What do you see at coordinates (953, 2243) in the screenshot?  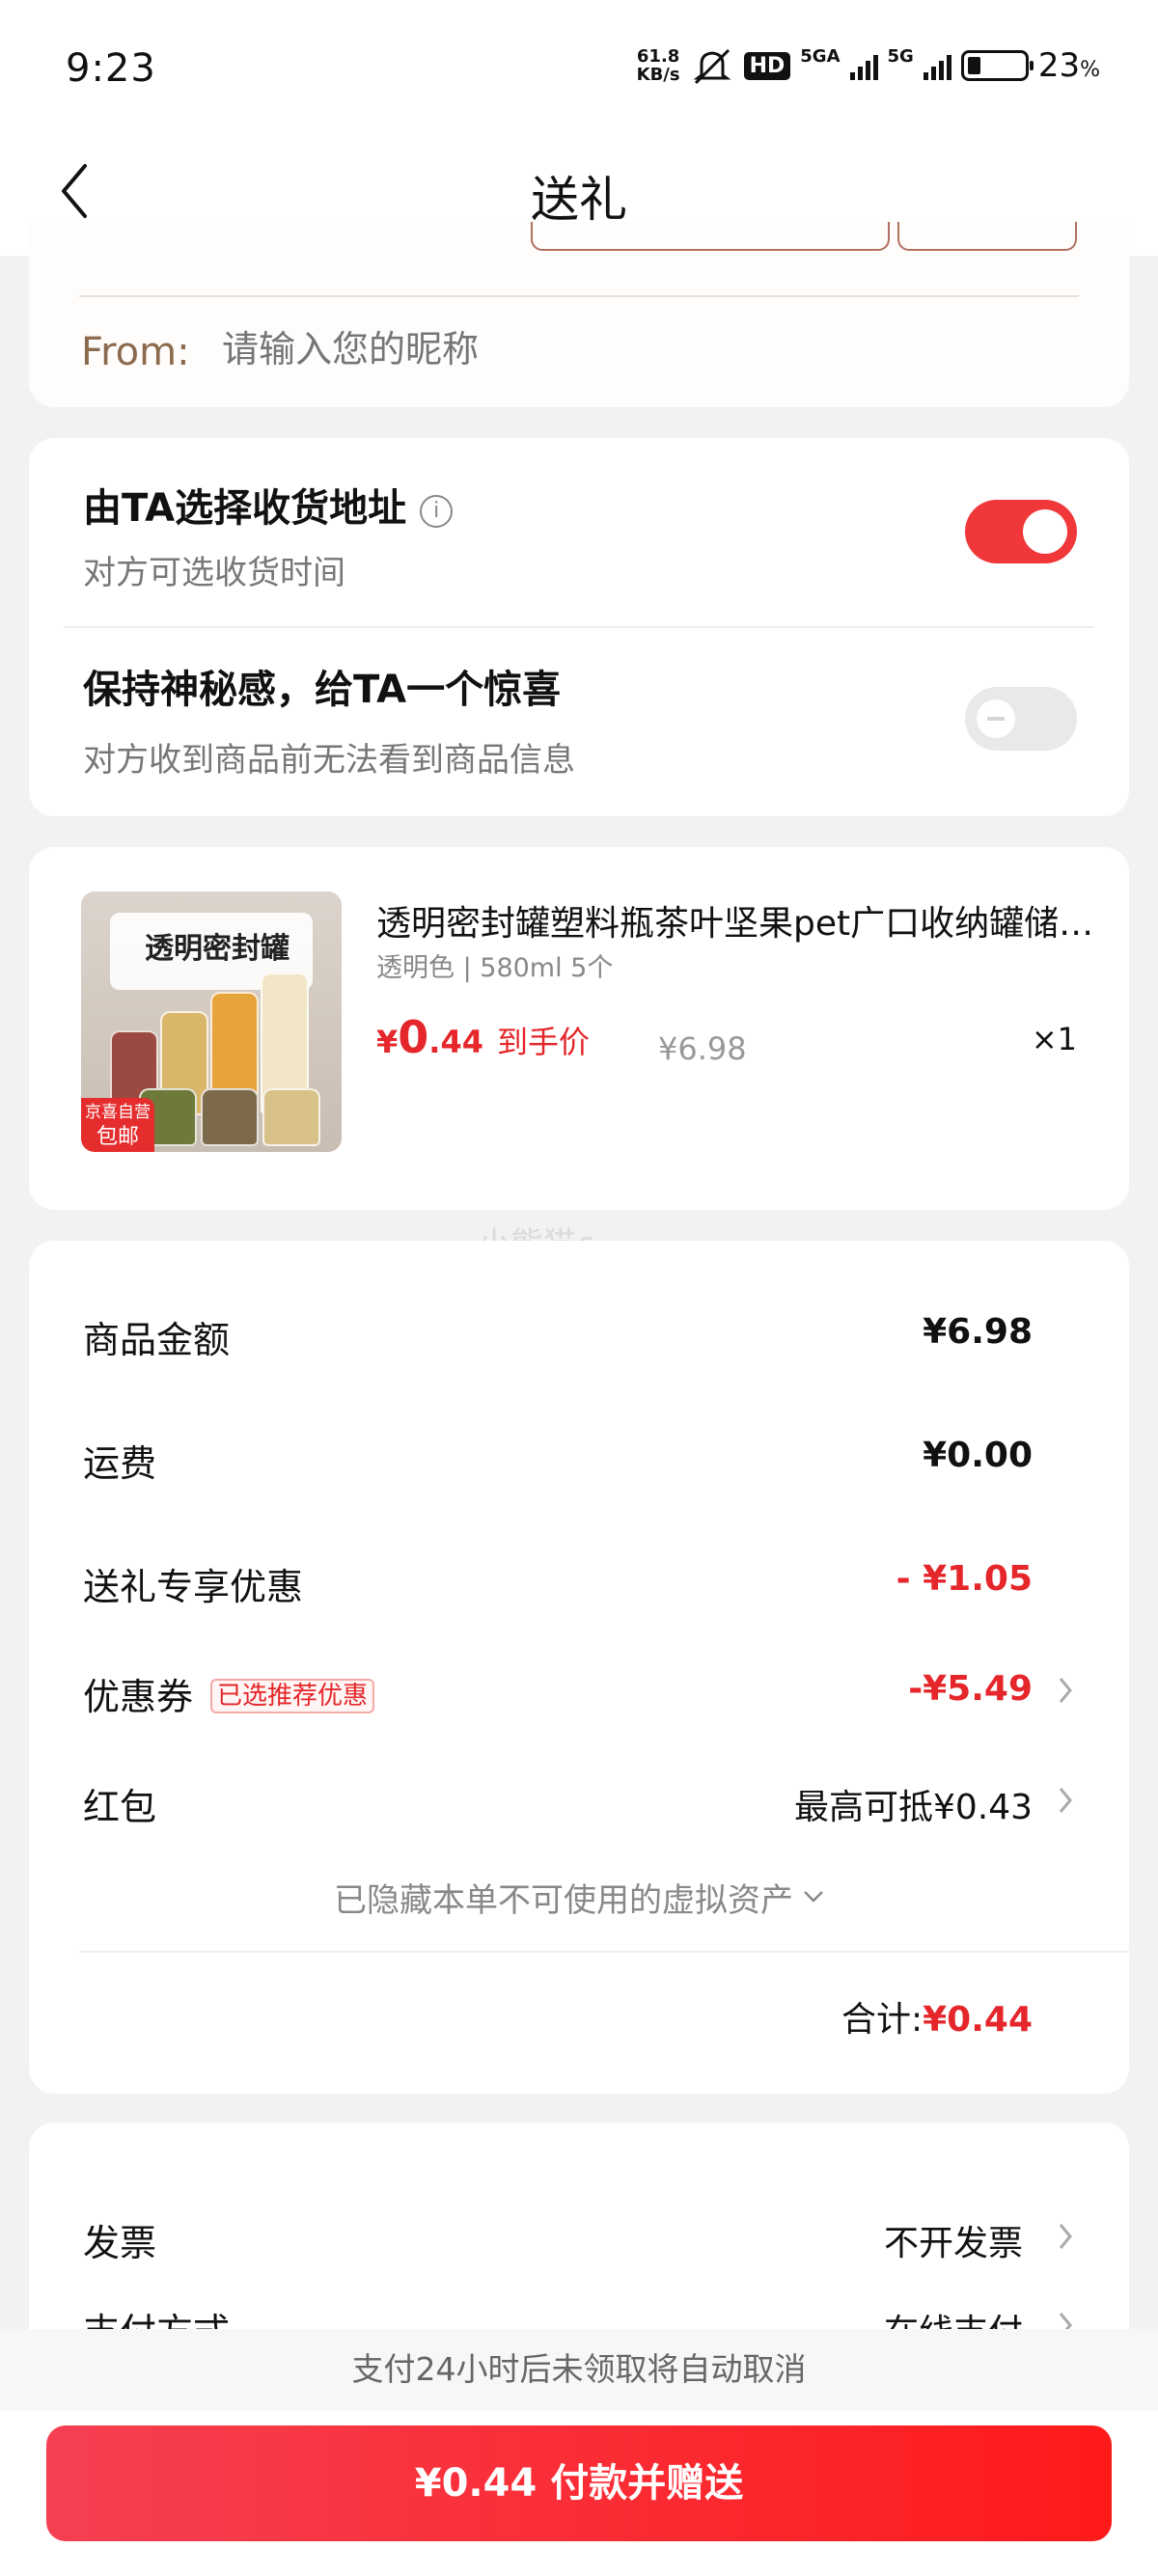 I see `invoice-value: 不开发票` at bounding box center [953, 2243].